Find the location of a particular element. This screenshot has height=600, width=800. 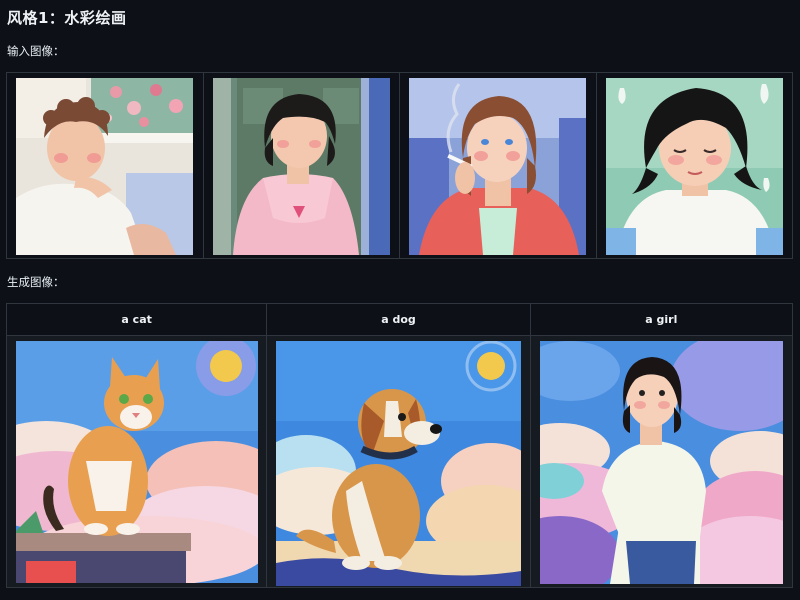

input-image-boy is located at coordinates (104, 166).